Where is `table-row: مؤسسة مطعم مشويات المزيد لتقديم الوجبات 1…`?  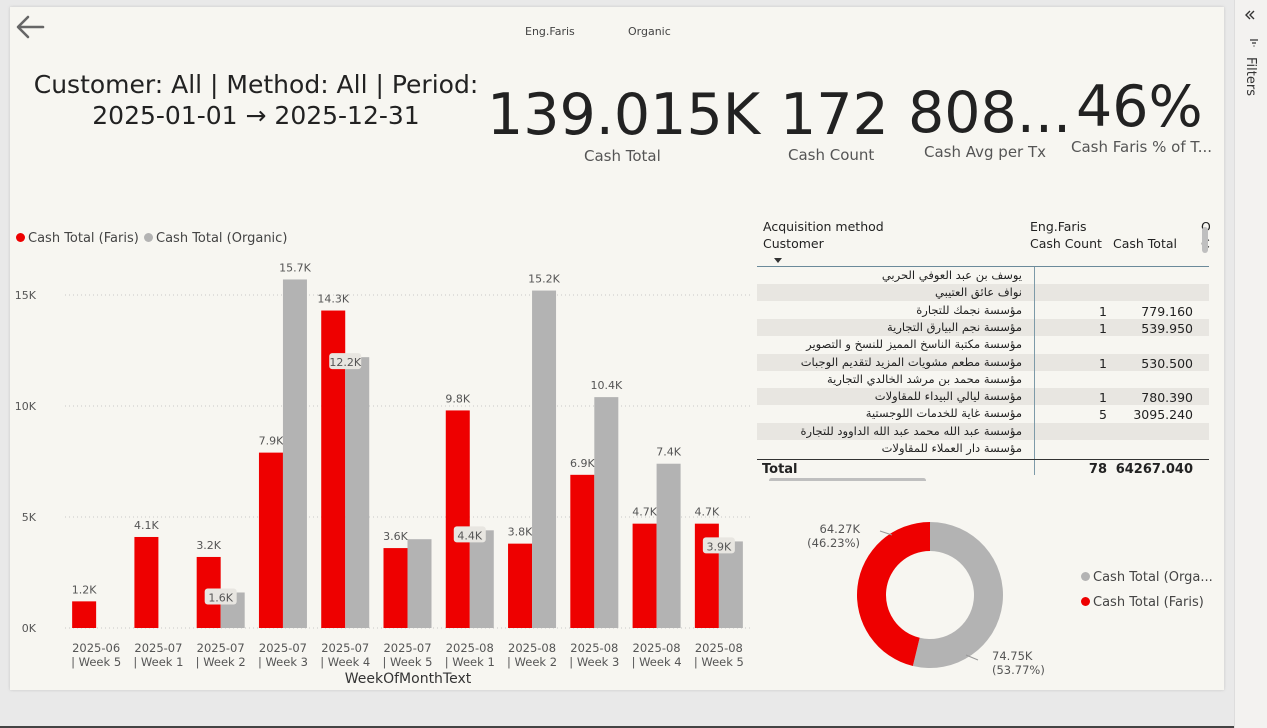 table-row: مؤسسة مطعم مشويات المزيد لتقديم الوجبات 1… is located at coordinates (983, 362).